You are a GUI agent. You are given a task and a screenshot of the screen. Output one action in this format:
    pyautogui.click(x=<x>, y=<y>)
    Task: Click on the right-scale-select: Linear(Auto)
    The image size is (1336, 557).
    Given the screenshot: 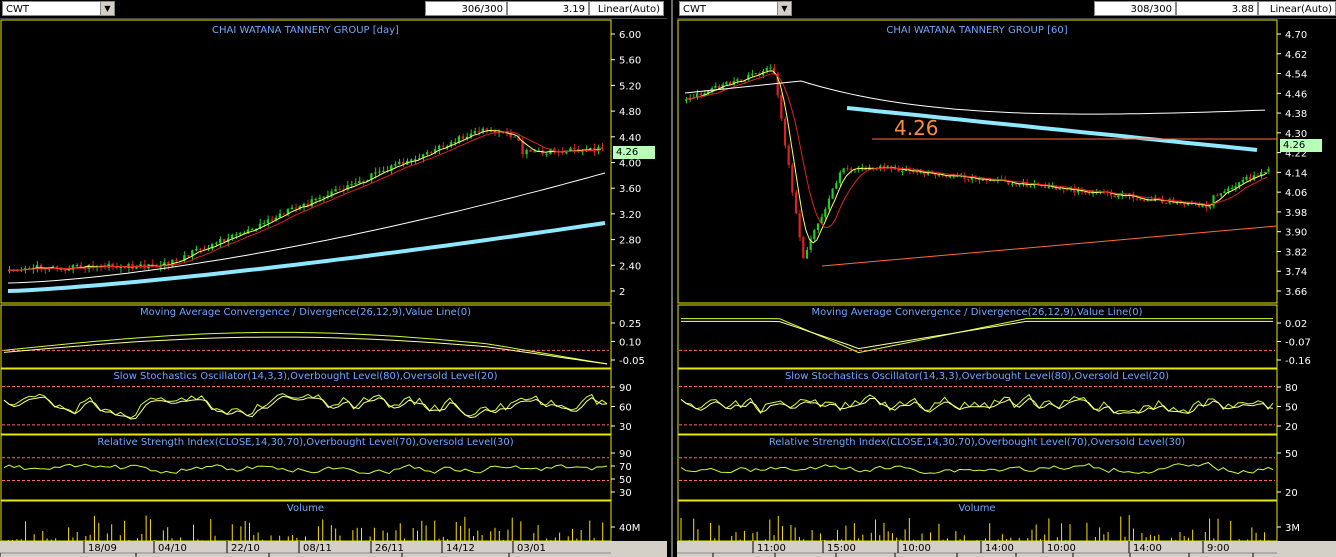 What is the action you would take?
    pyautogui.click(x=1297, y=8)
    